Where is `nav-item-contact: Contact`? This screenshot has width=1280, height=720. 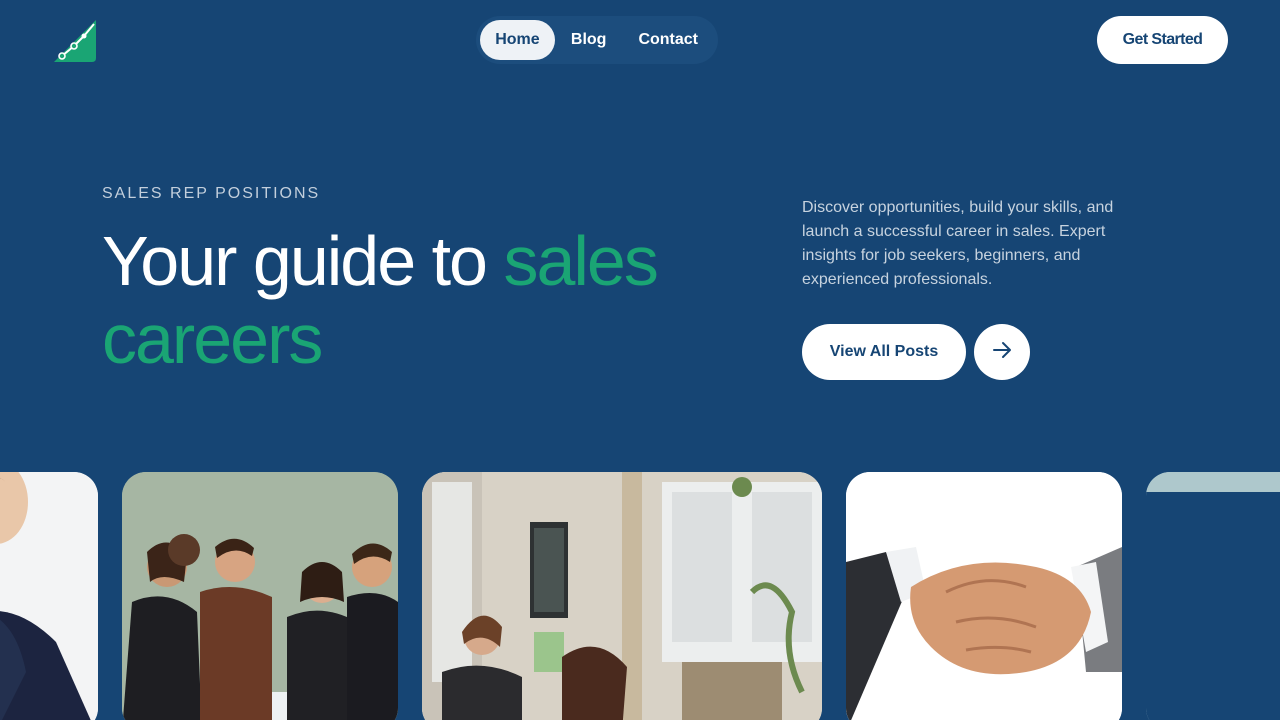 nav-item-contact: Contact is located at coordinates (668, 40).